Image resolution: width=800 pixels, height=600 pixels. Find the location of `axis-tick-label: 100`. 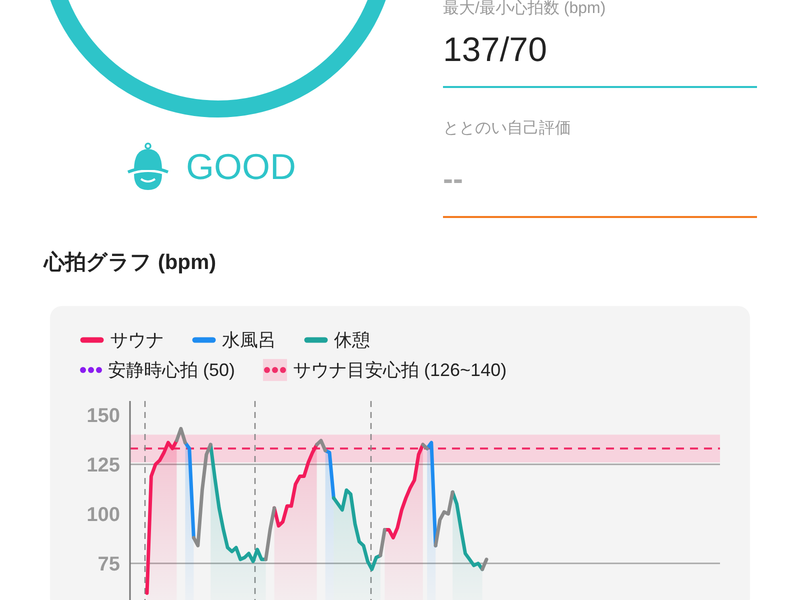

axis-tick-label: 100 is located at coordinates (103, 515).